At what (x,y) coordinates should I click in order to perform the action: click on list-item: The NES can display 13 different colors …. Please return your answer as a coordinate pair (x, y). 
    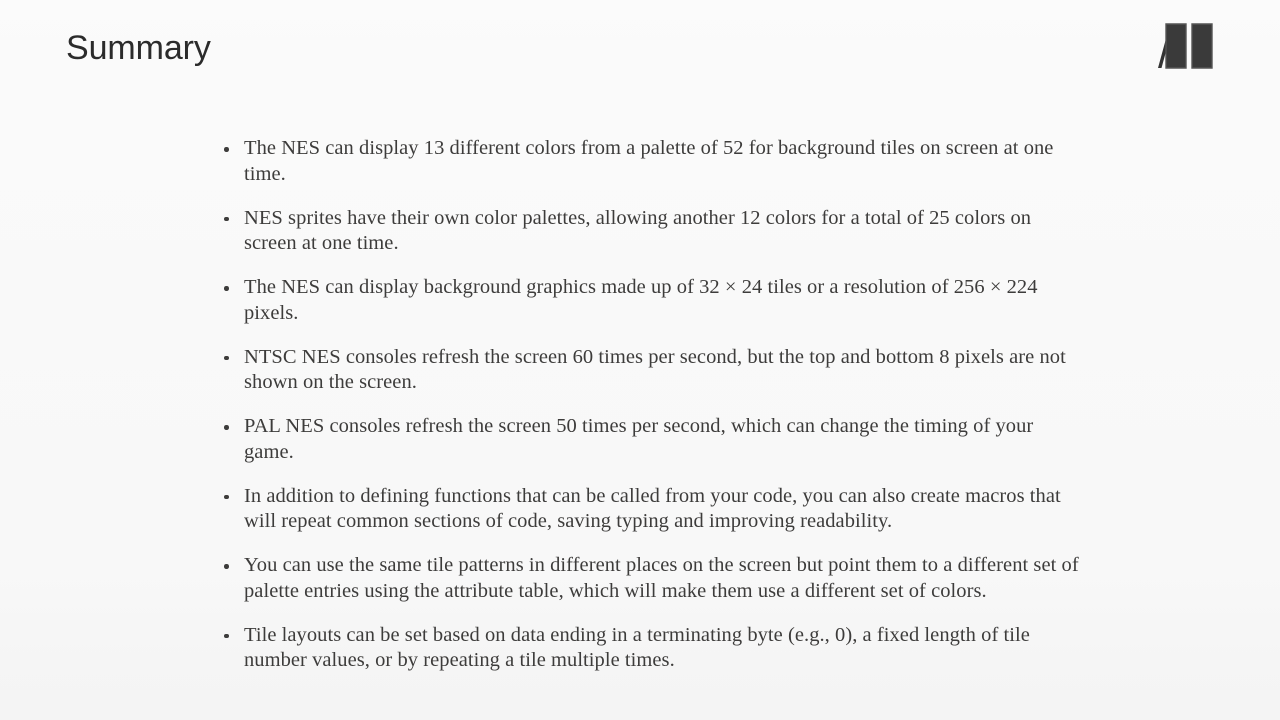
    Looking at the image, I should click on (653, 161).